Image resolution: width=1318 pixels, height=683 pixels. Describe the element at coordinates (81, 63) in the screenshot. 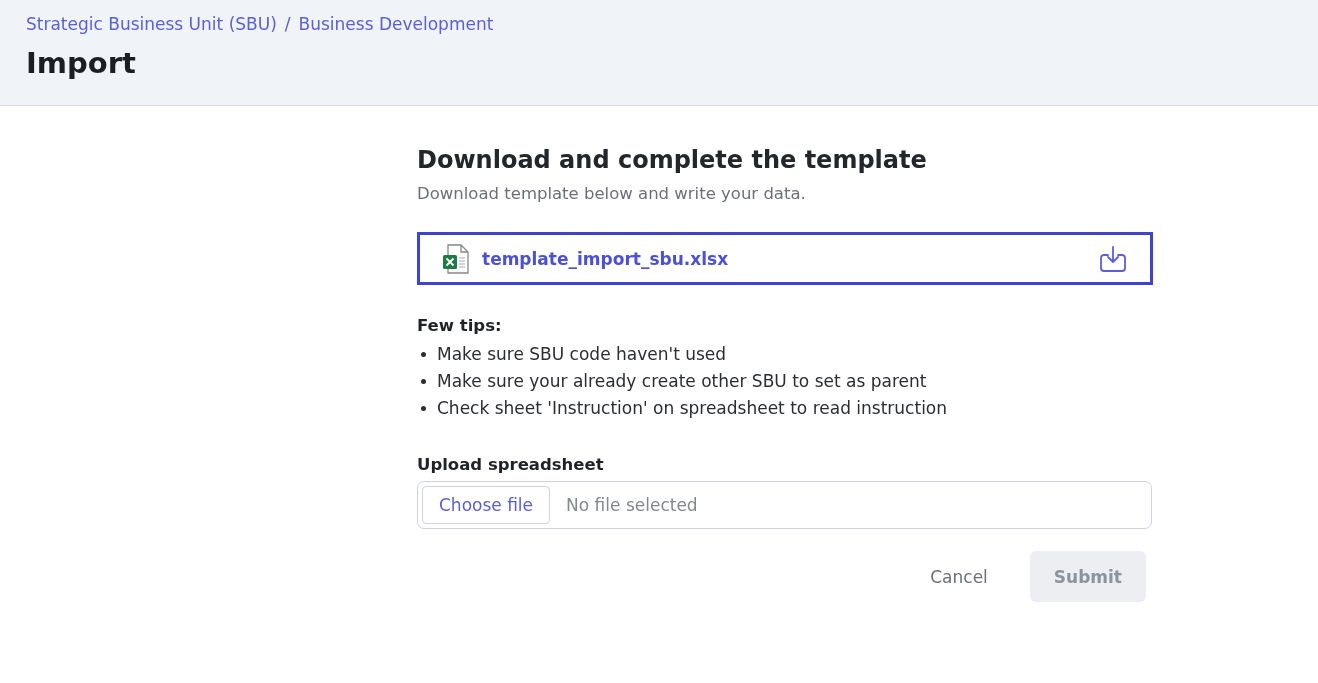

I see `page-title: Import` at that location.